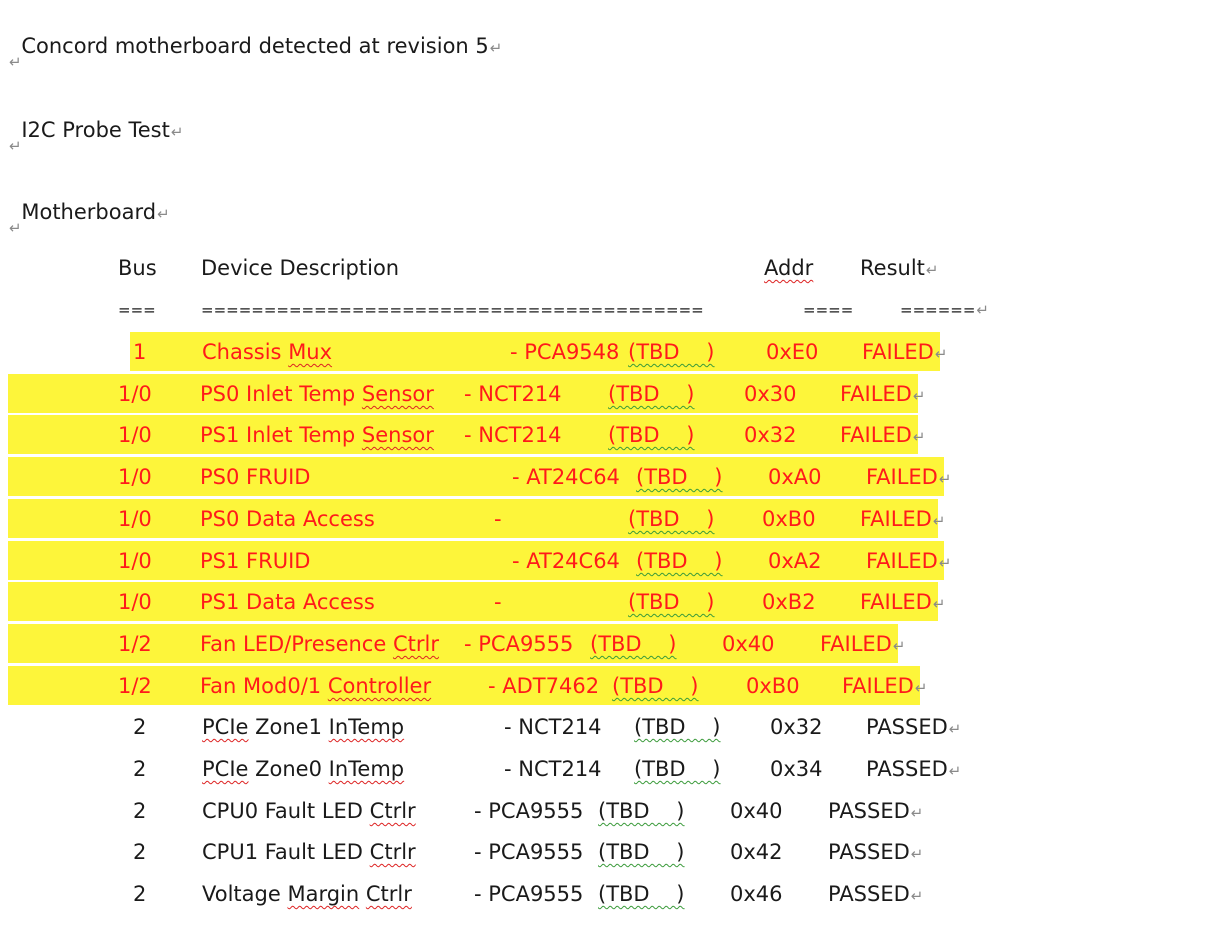 This screenshot has height=926, width=1214. I want to click on row-device-name: PS1 Data Access, so click(287, 602).